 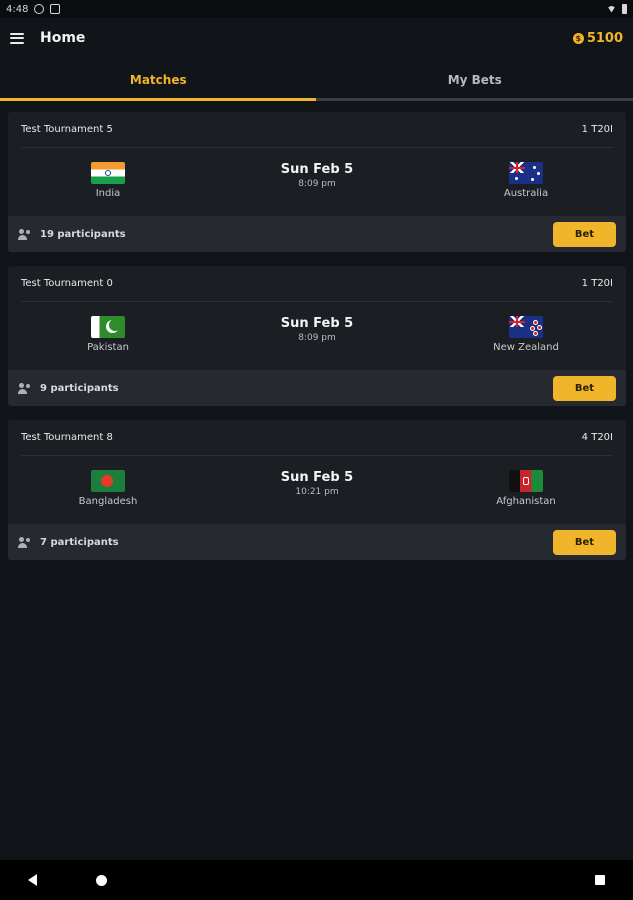 What do you see at coordinates (317, 234) in the screenshot?
I see `card-footer: 19 participants Bet` at bounding box center [317, 234].